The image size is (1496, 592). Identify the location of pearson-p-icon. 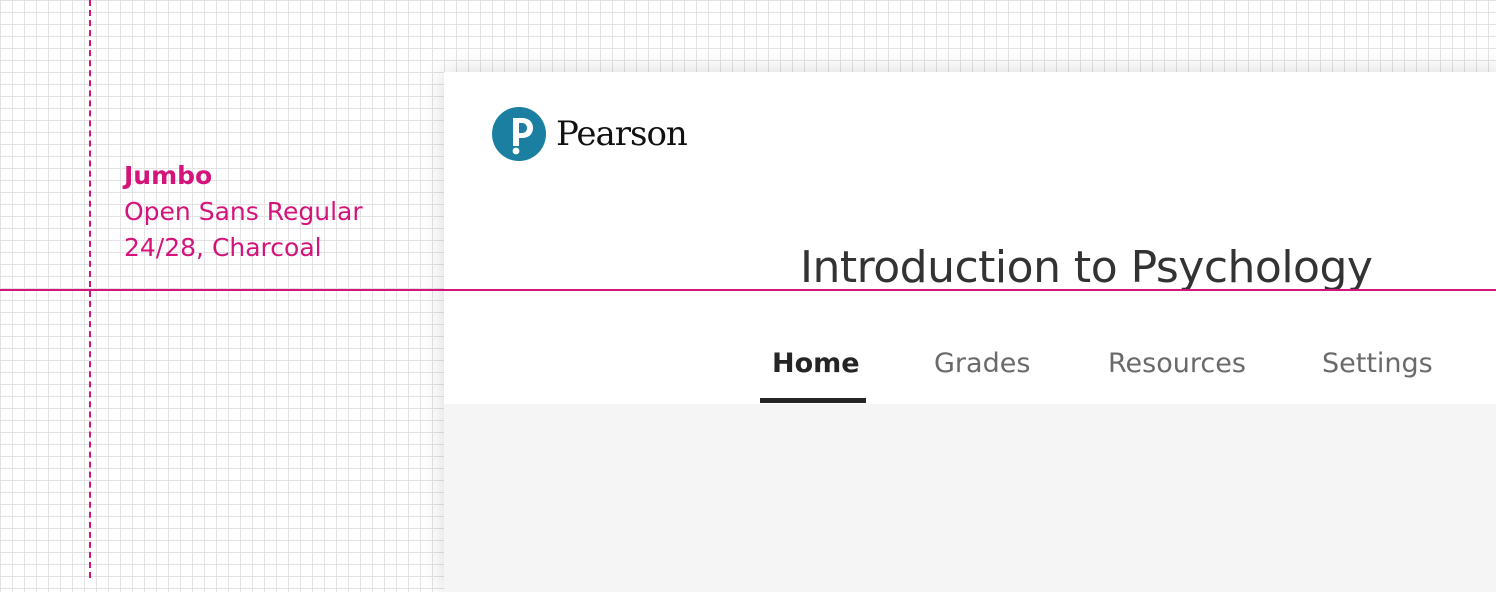
(519, 134).